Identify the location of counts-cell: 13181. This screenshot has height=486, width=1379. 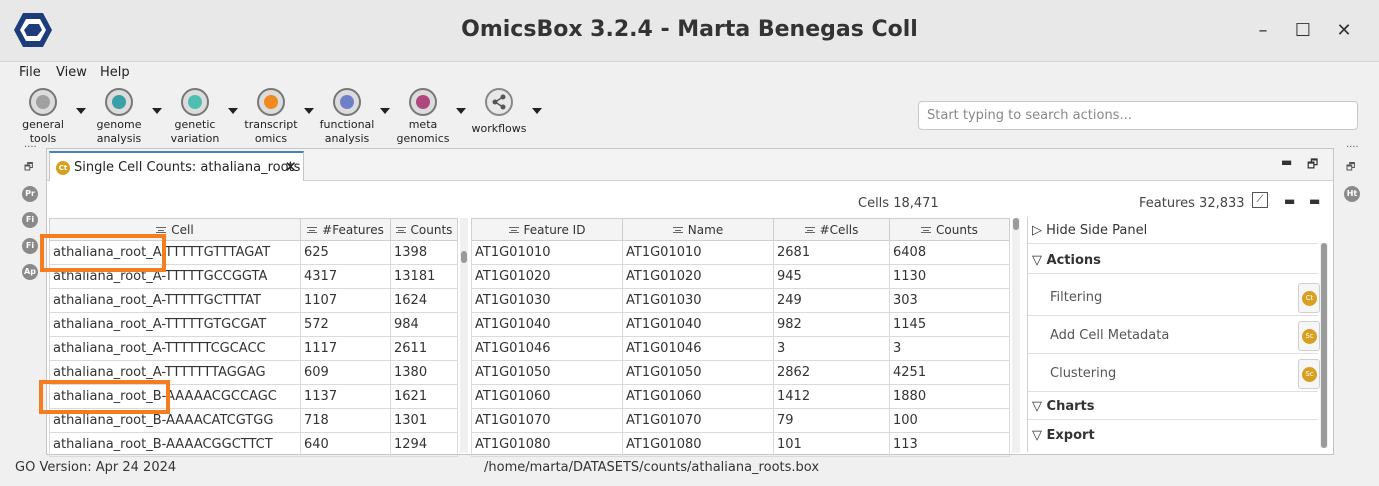
(424, 276).